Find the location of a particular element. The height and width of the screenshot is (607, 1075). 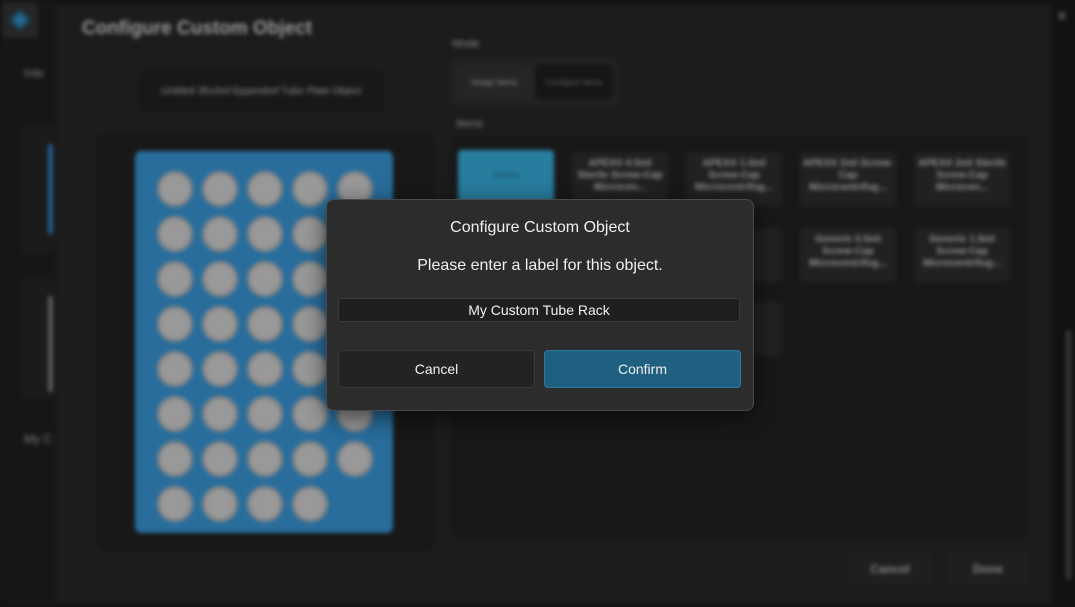

object-label-input is located at coordinates (539, 310).